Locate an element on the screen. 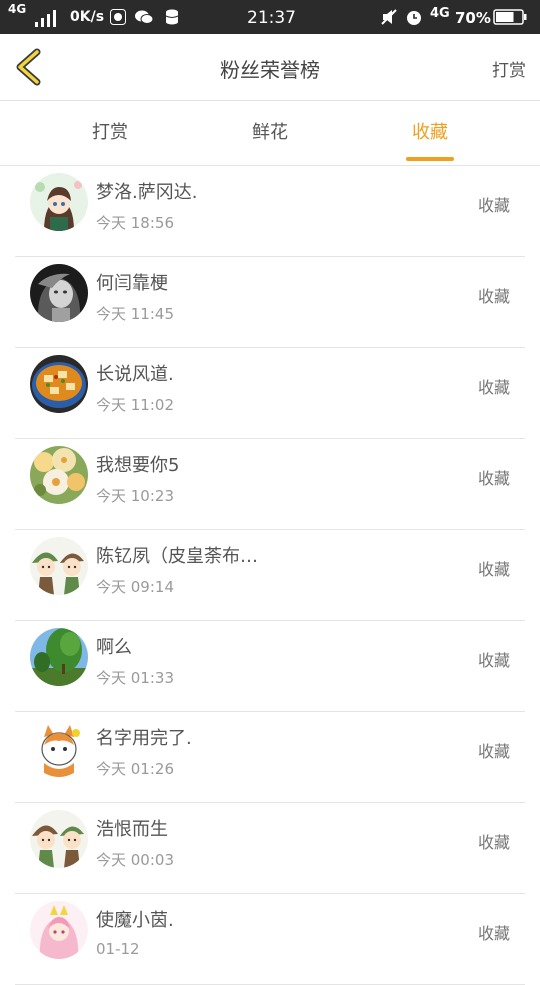 This screenshot has height=985, width=540. username: 名字用完了. is located at coordinates (144, 738).